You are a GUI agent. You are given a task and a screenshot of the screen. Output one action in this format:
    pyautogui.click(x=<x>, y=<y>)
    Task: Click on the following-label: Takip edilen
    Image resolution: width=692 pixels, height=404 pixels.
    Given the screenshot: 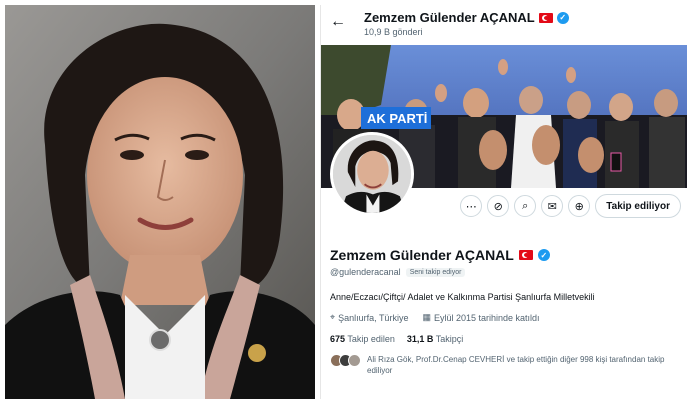 What is the action you would take?
    pyautogui.click(x=371, y=339)
    